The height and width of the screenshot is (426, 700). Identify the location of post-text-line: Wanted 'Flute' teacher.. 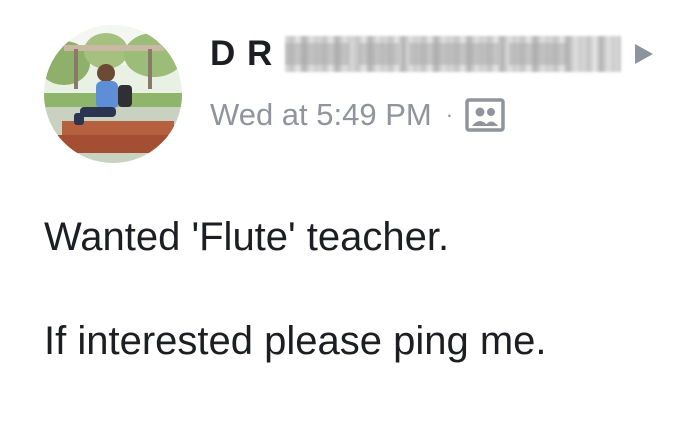
(247, 237).